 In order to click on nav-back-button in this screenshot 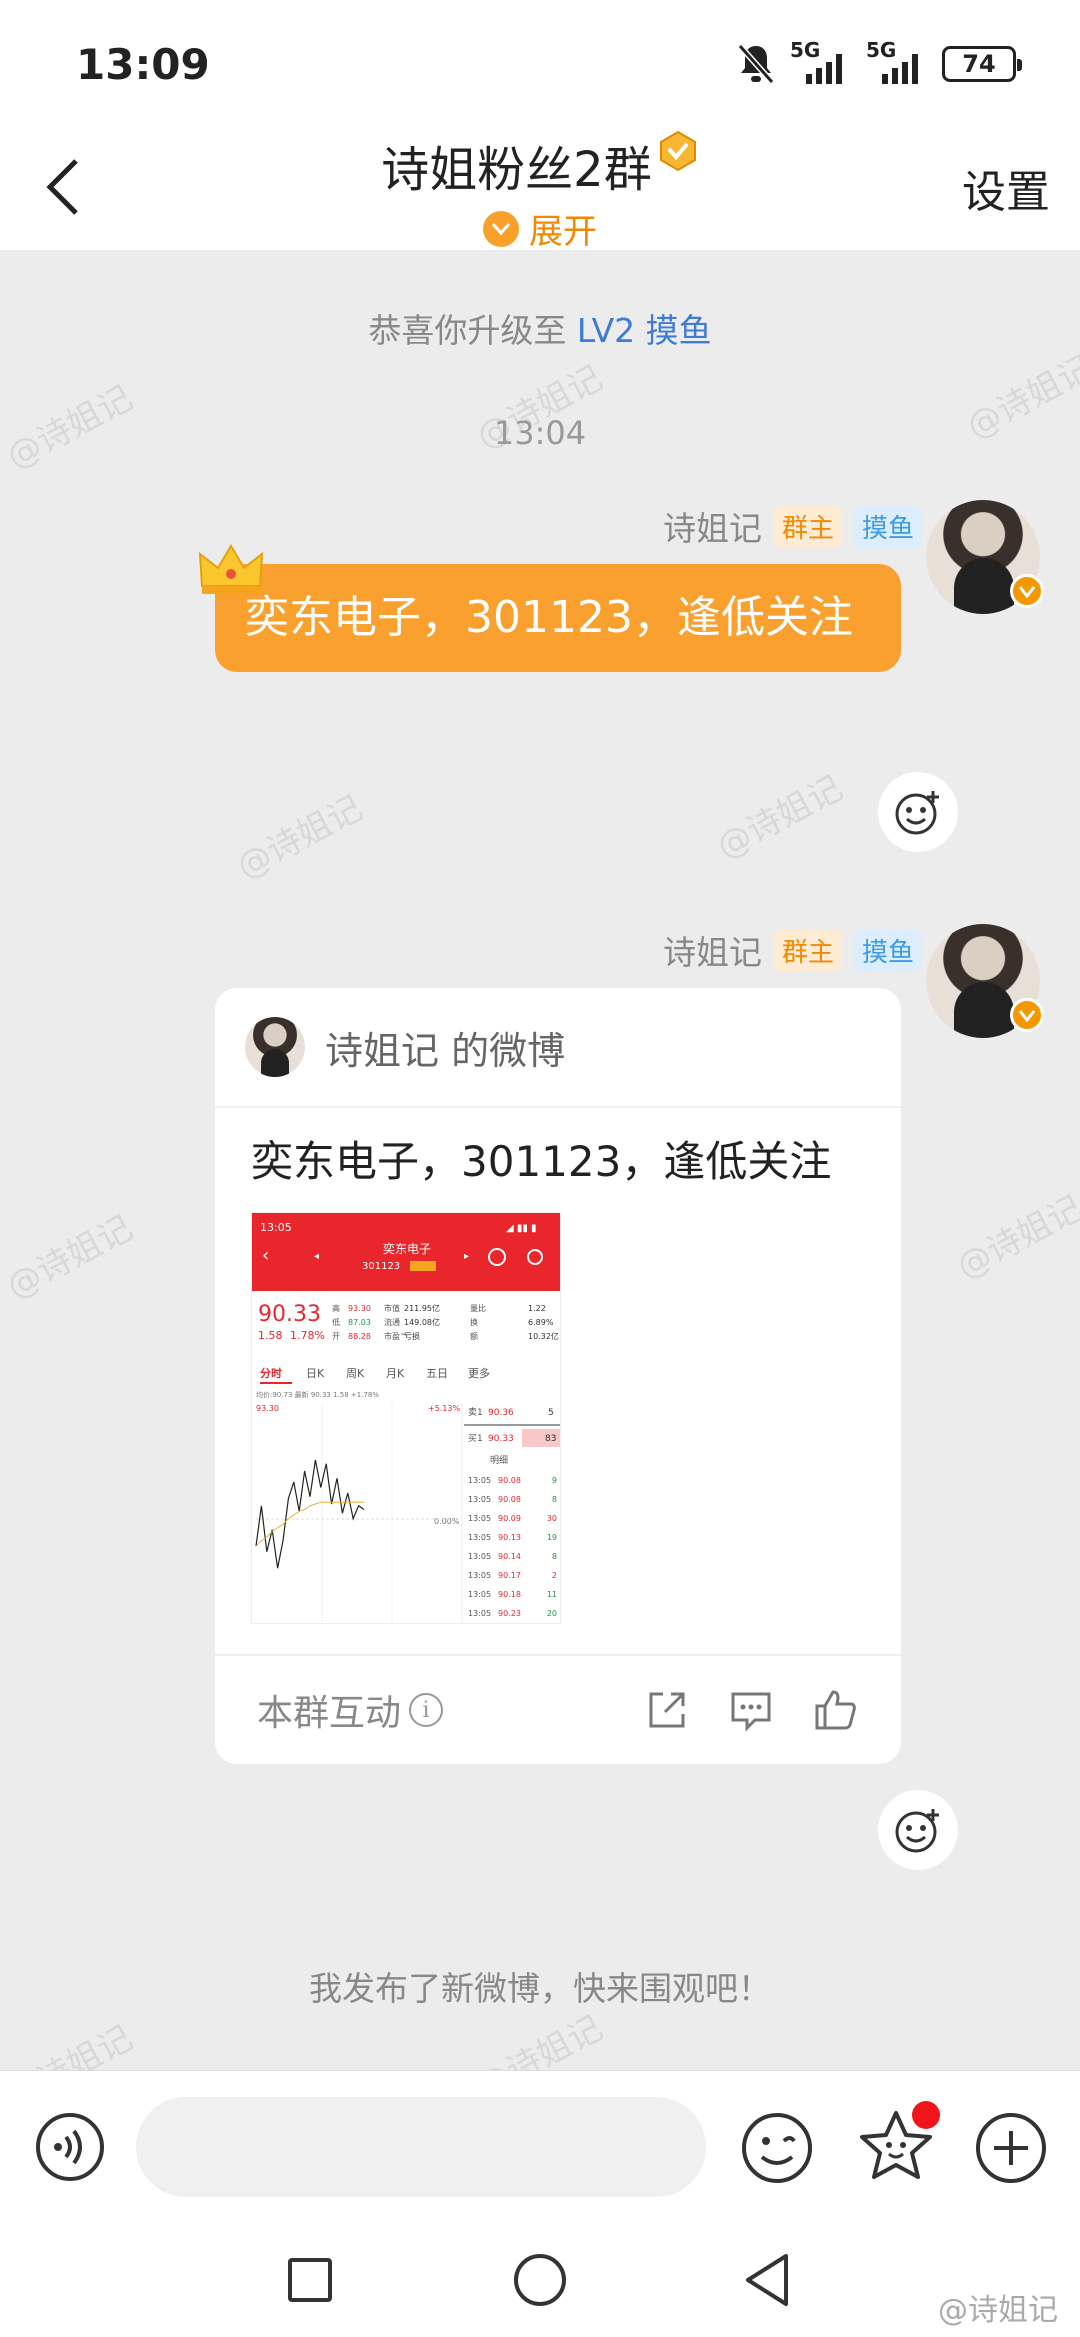, I will do `click(767, 2280)`.